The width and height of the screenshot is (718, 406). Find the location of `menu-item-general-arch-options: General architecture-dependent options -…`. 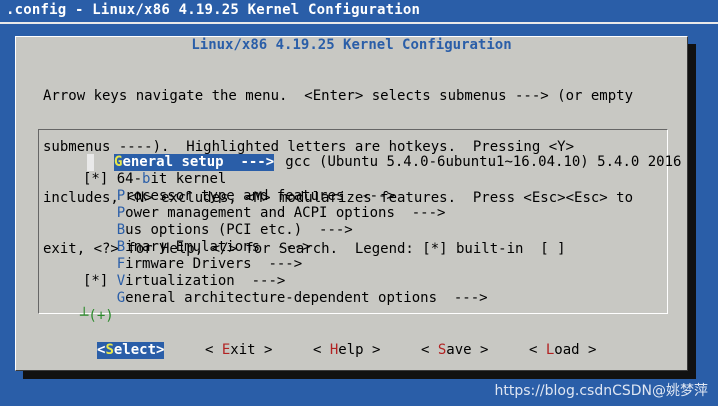

menu-item-general-arch-options: General architecture-dependent options -… is located at coordinates (285, 298).